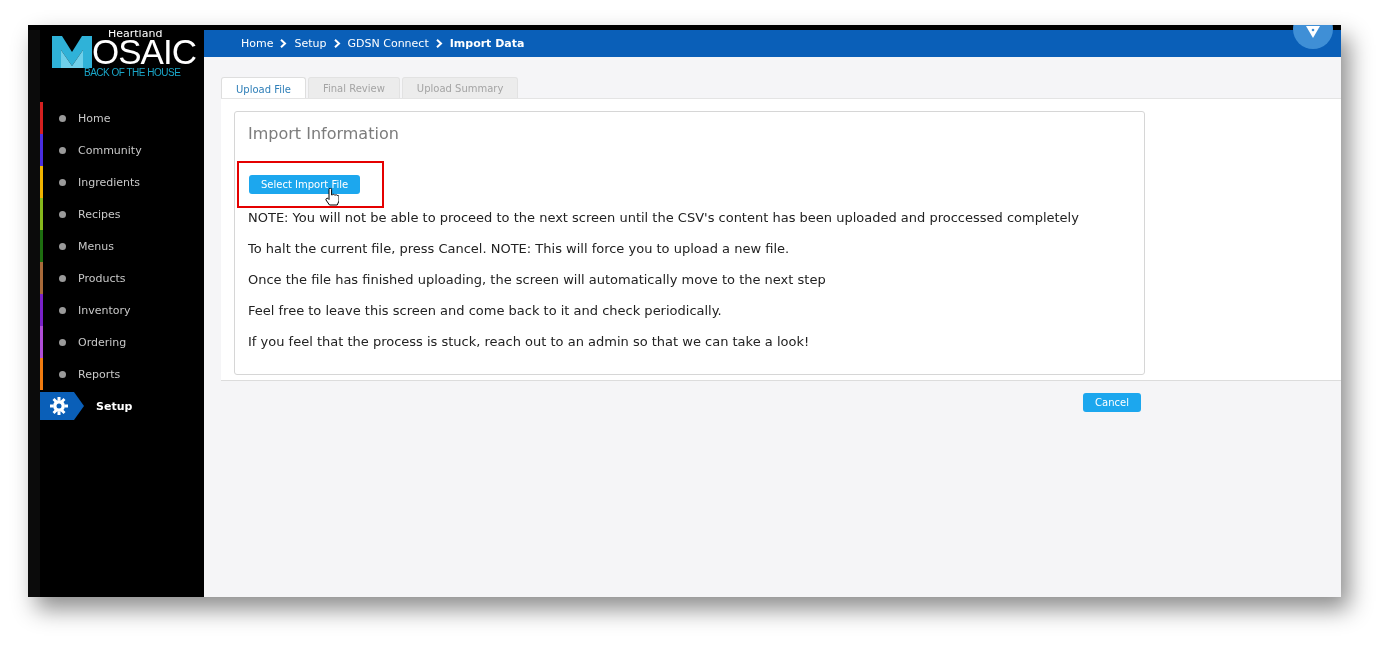  What do you see at coordinates (388, 43) in the screenshot?
I see `breadcrumb-link: GDSN Connect` at bounding box center [388, 43].